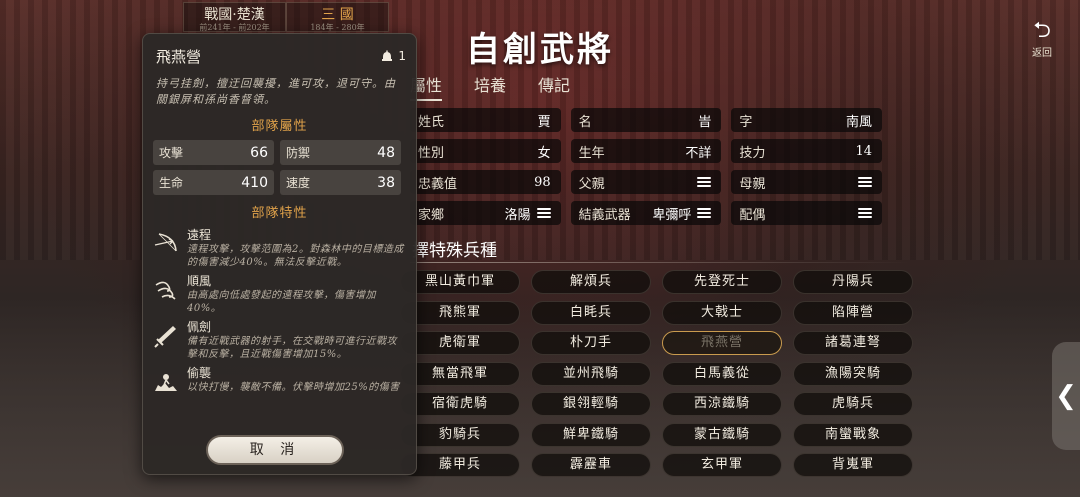  What do you see at coordinates (485, 151) in the screenshot?
I see `gender-field: 性別 女` at bounding box center [485, 151].